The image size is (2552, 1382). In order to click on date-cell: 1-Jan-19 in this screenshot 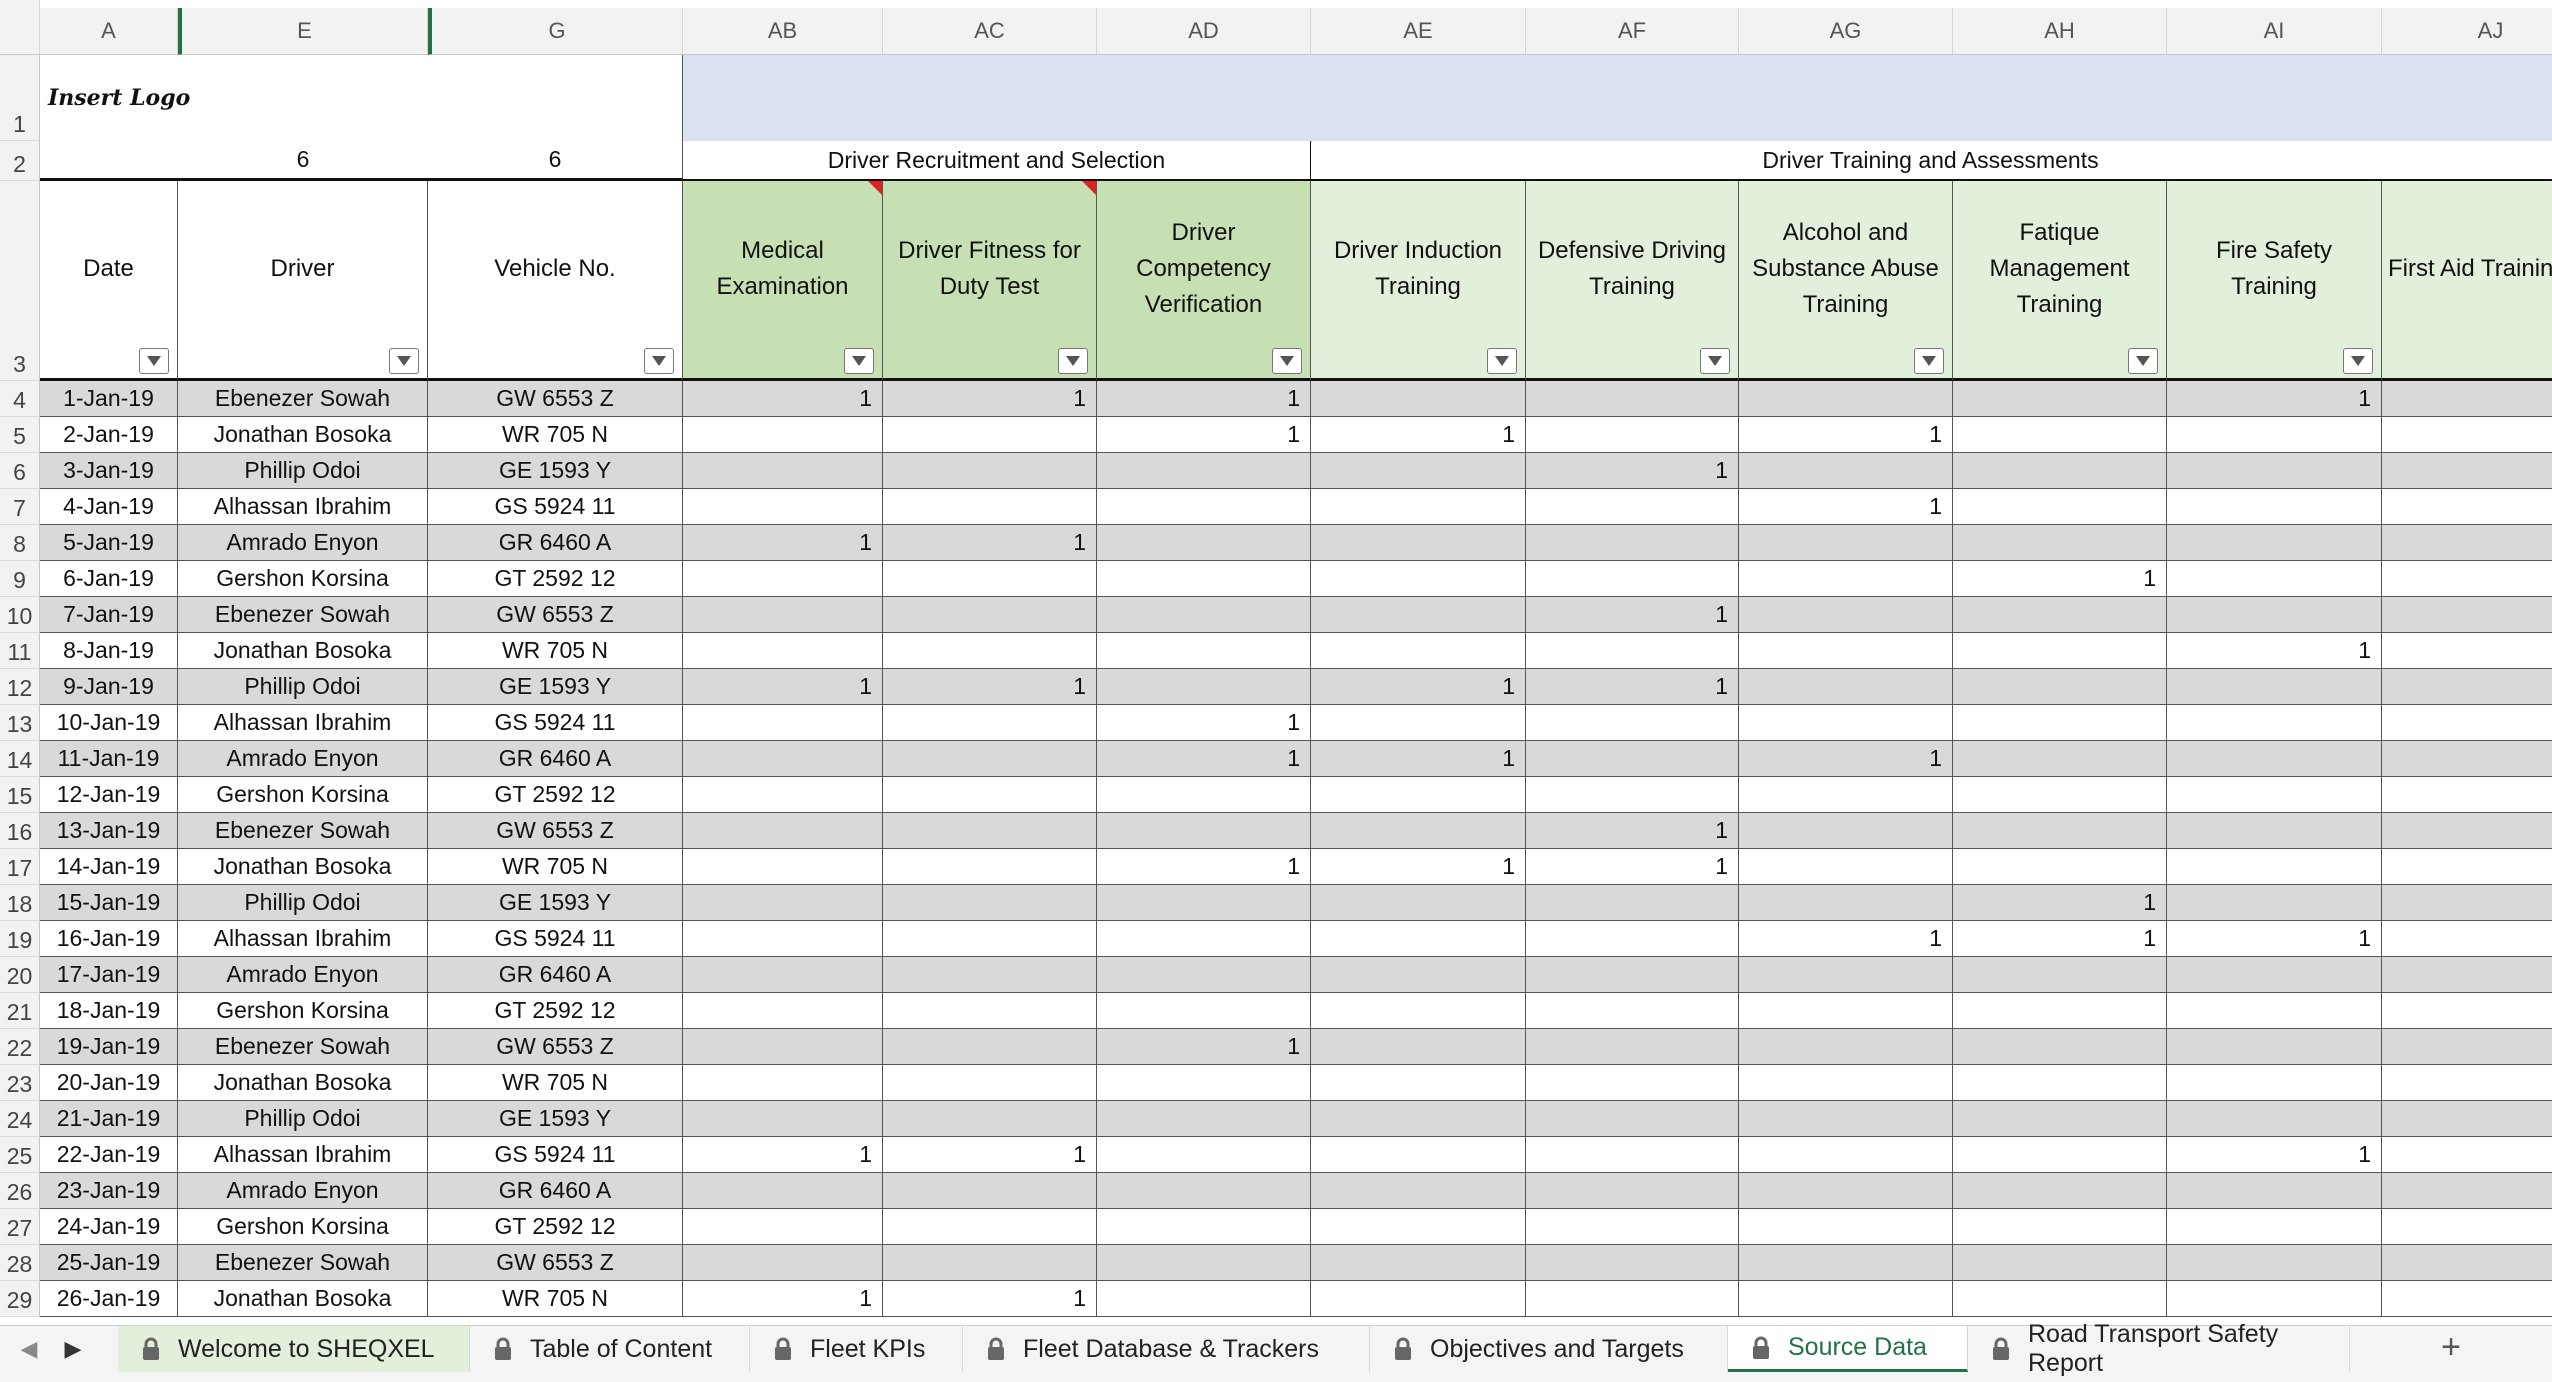, I will do `click(109, 399)`.